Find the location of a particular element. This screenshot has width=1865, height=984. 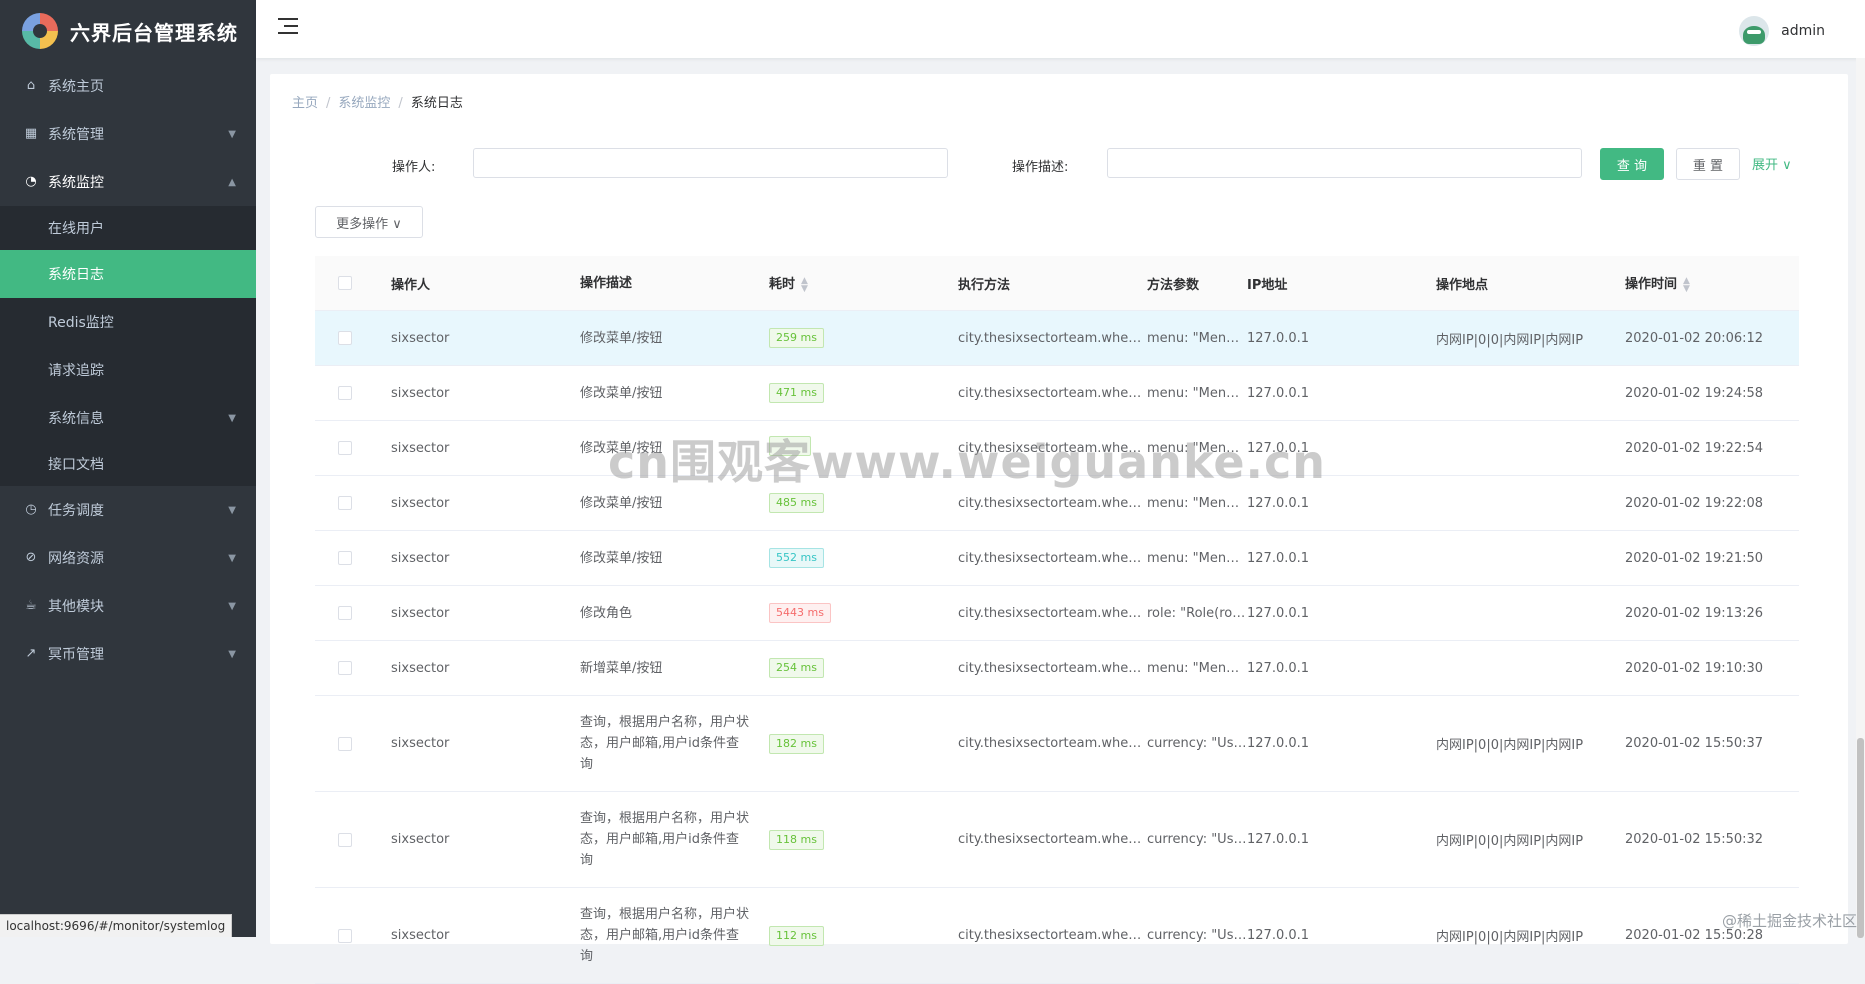

cell-time: 2020-01-02 15:50:37 is located at coordinates (1694, 743).